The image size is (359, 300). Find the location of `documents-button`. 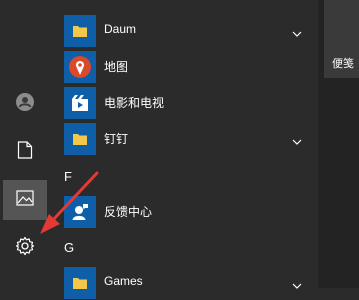

documents-button is located at coordinates (25, 152).